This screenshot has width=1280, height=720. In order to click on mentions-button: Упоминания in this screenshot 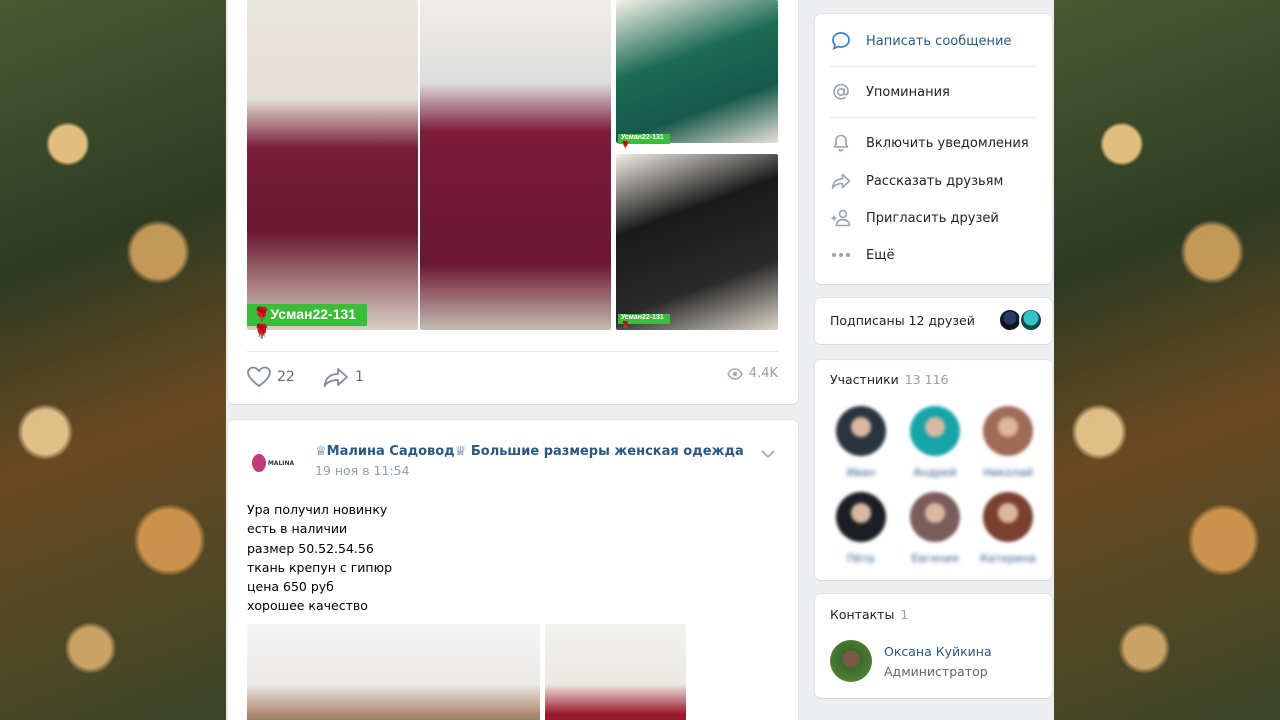, I will do `click(890, 92)`.